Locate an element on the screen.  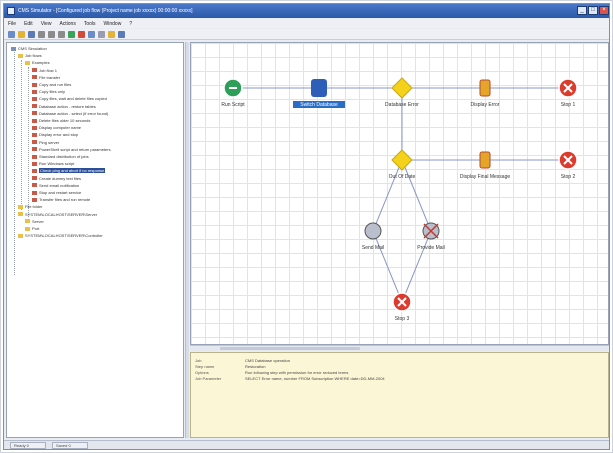
flow-node-decision: Out Of Date is located at coordinates (402, 164).